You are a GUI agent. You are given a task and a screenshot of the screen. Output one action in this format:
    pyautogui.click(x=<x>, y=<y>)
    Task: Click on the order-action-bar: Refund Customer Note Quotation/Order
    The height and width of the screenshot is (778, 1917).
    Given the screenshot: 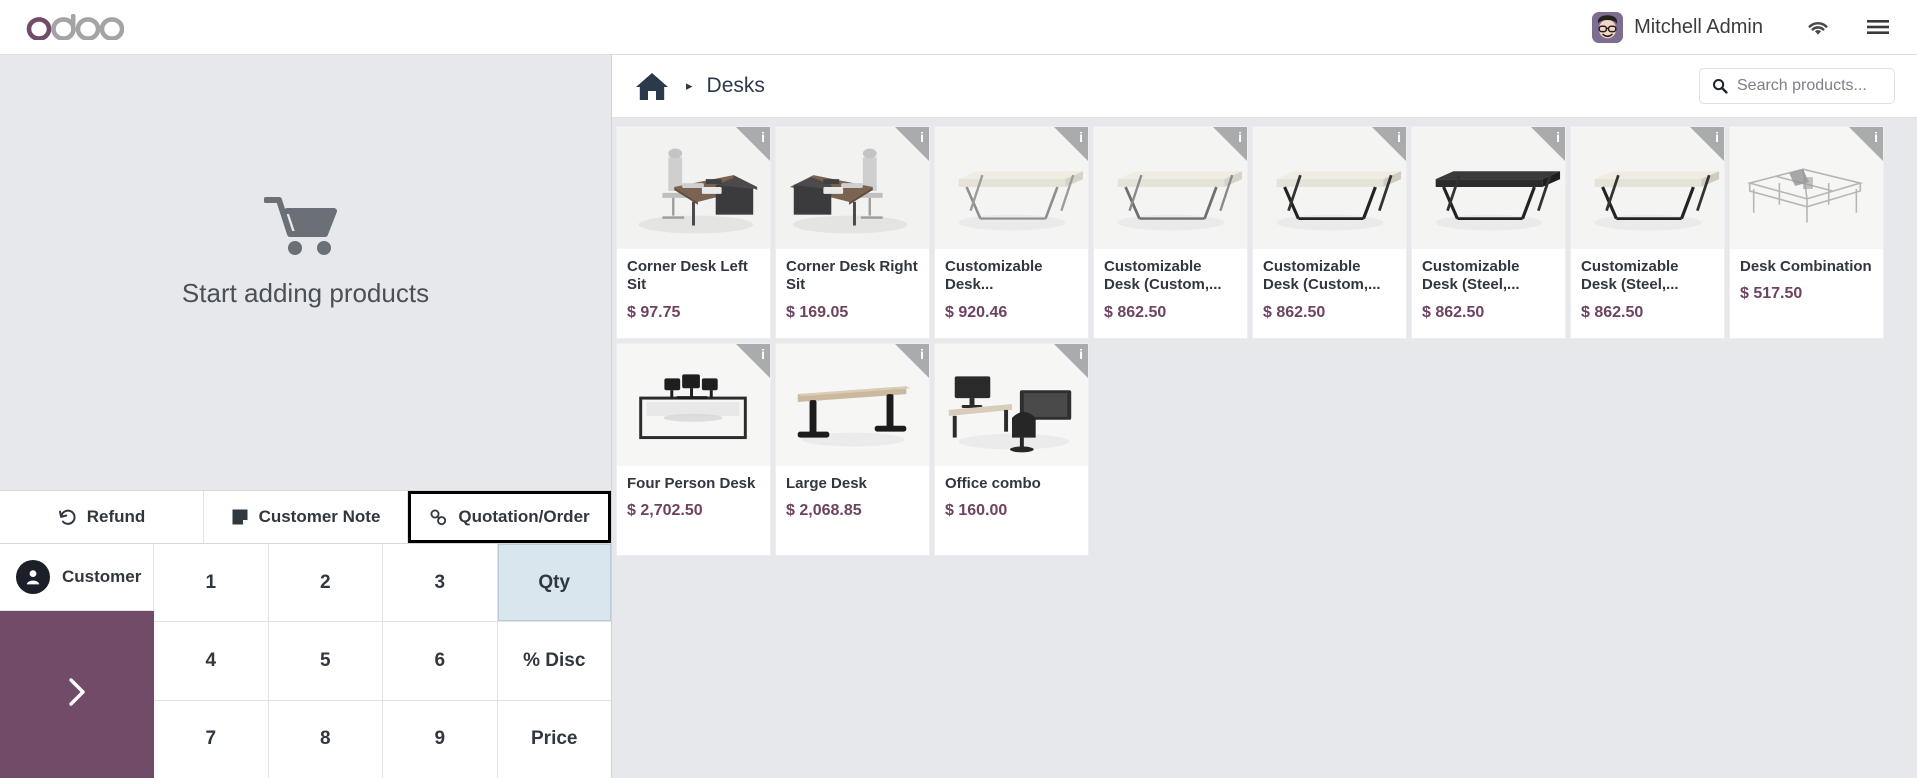 What is the action you would take?
    pyautogui.click(x=305, y=517)
    